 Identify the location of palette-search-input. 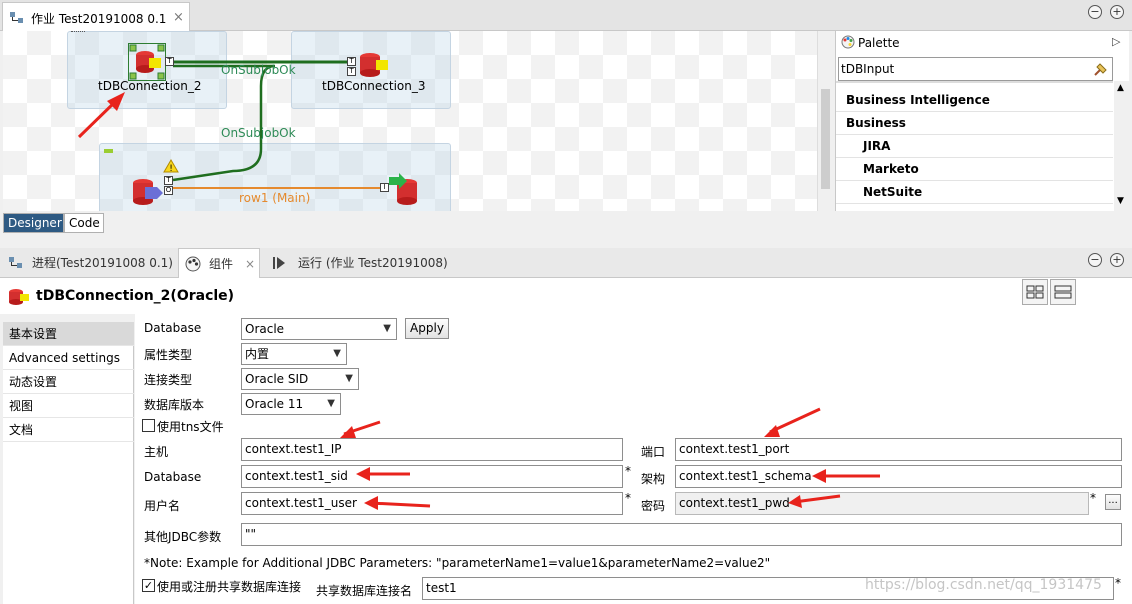
(961, 69).